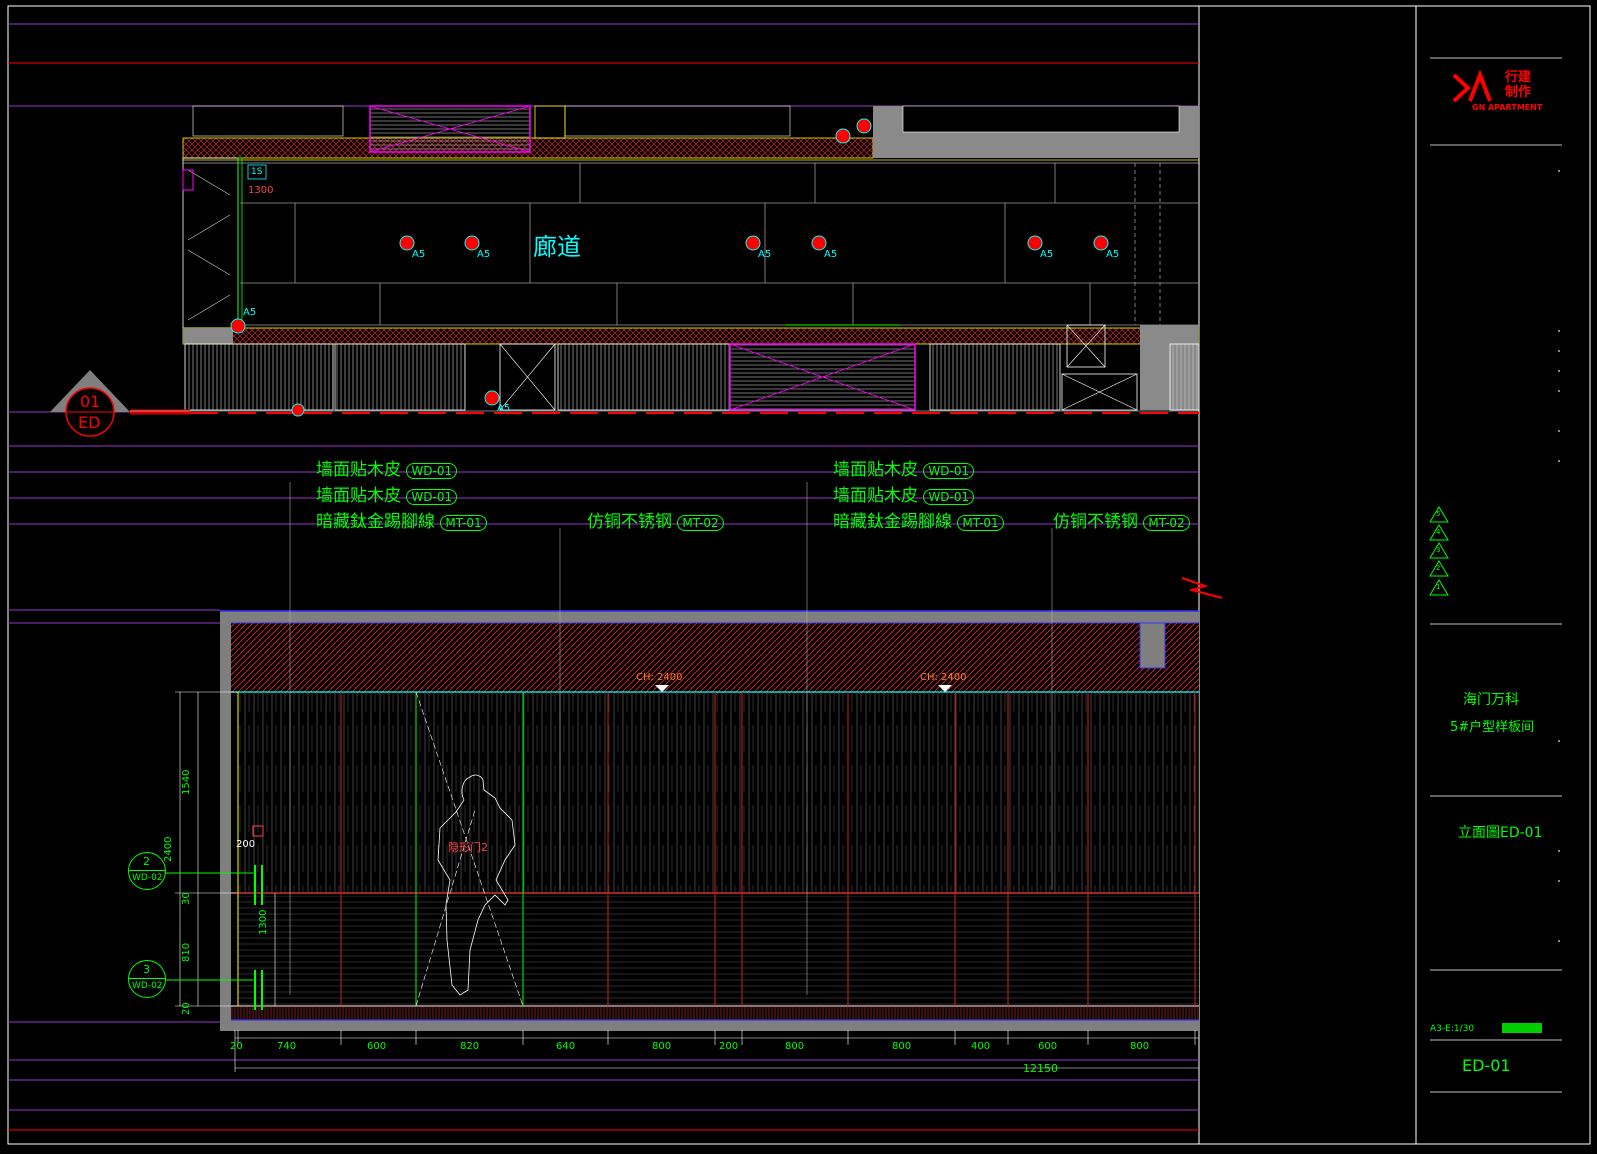 This screenshot has width=1597, height=1154. What do you see at coordinates (557, 247) in the screenshot?
I see `corridor-label: 廊道` at bounding box center [557, 247].